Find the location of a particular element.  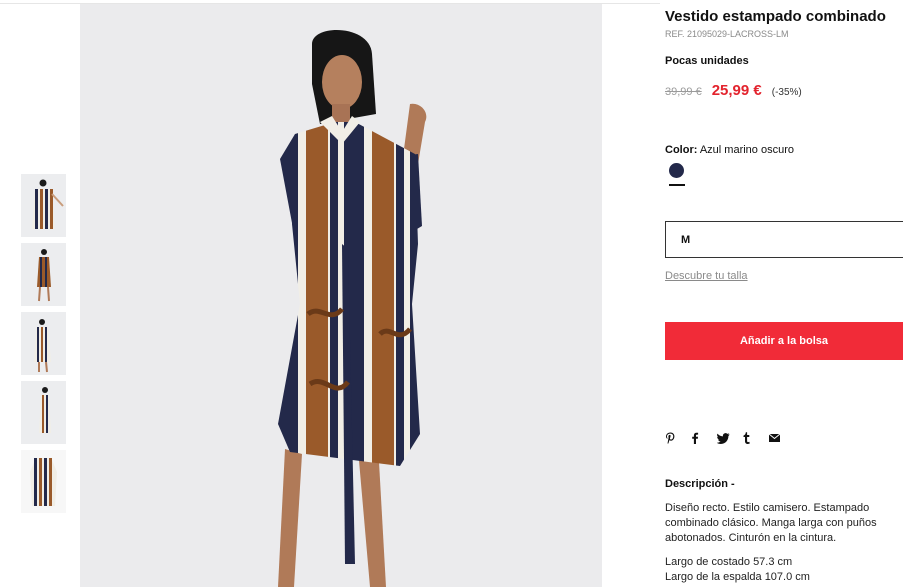

add-to-bag-button: Añadir a la bolsa is located at coordinates (784, 341).